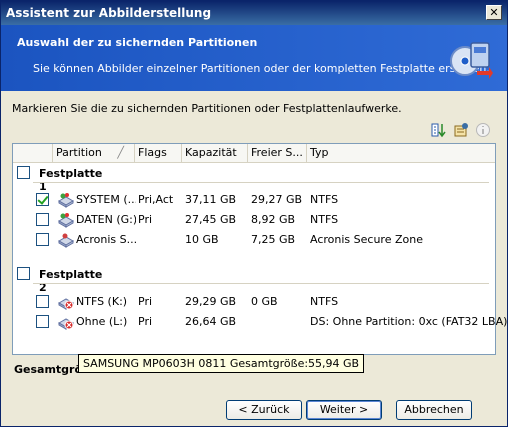 This screenshot has height=427, width=508. What do you see at coordinates (344, 410) in the screenshot?
I see `next-button: Weiter >` at bounding box center [344, 410].